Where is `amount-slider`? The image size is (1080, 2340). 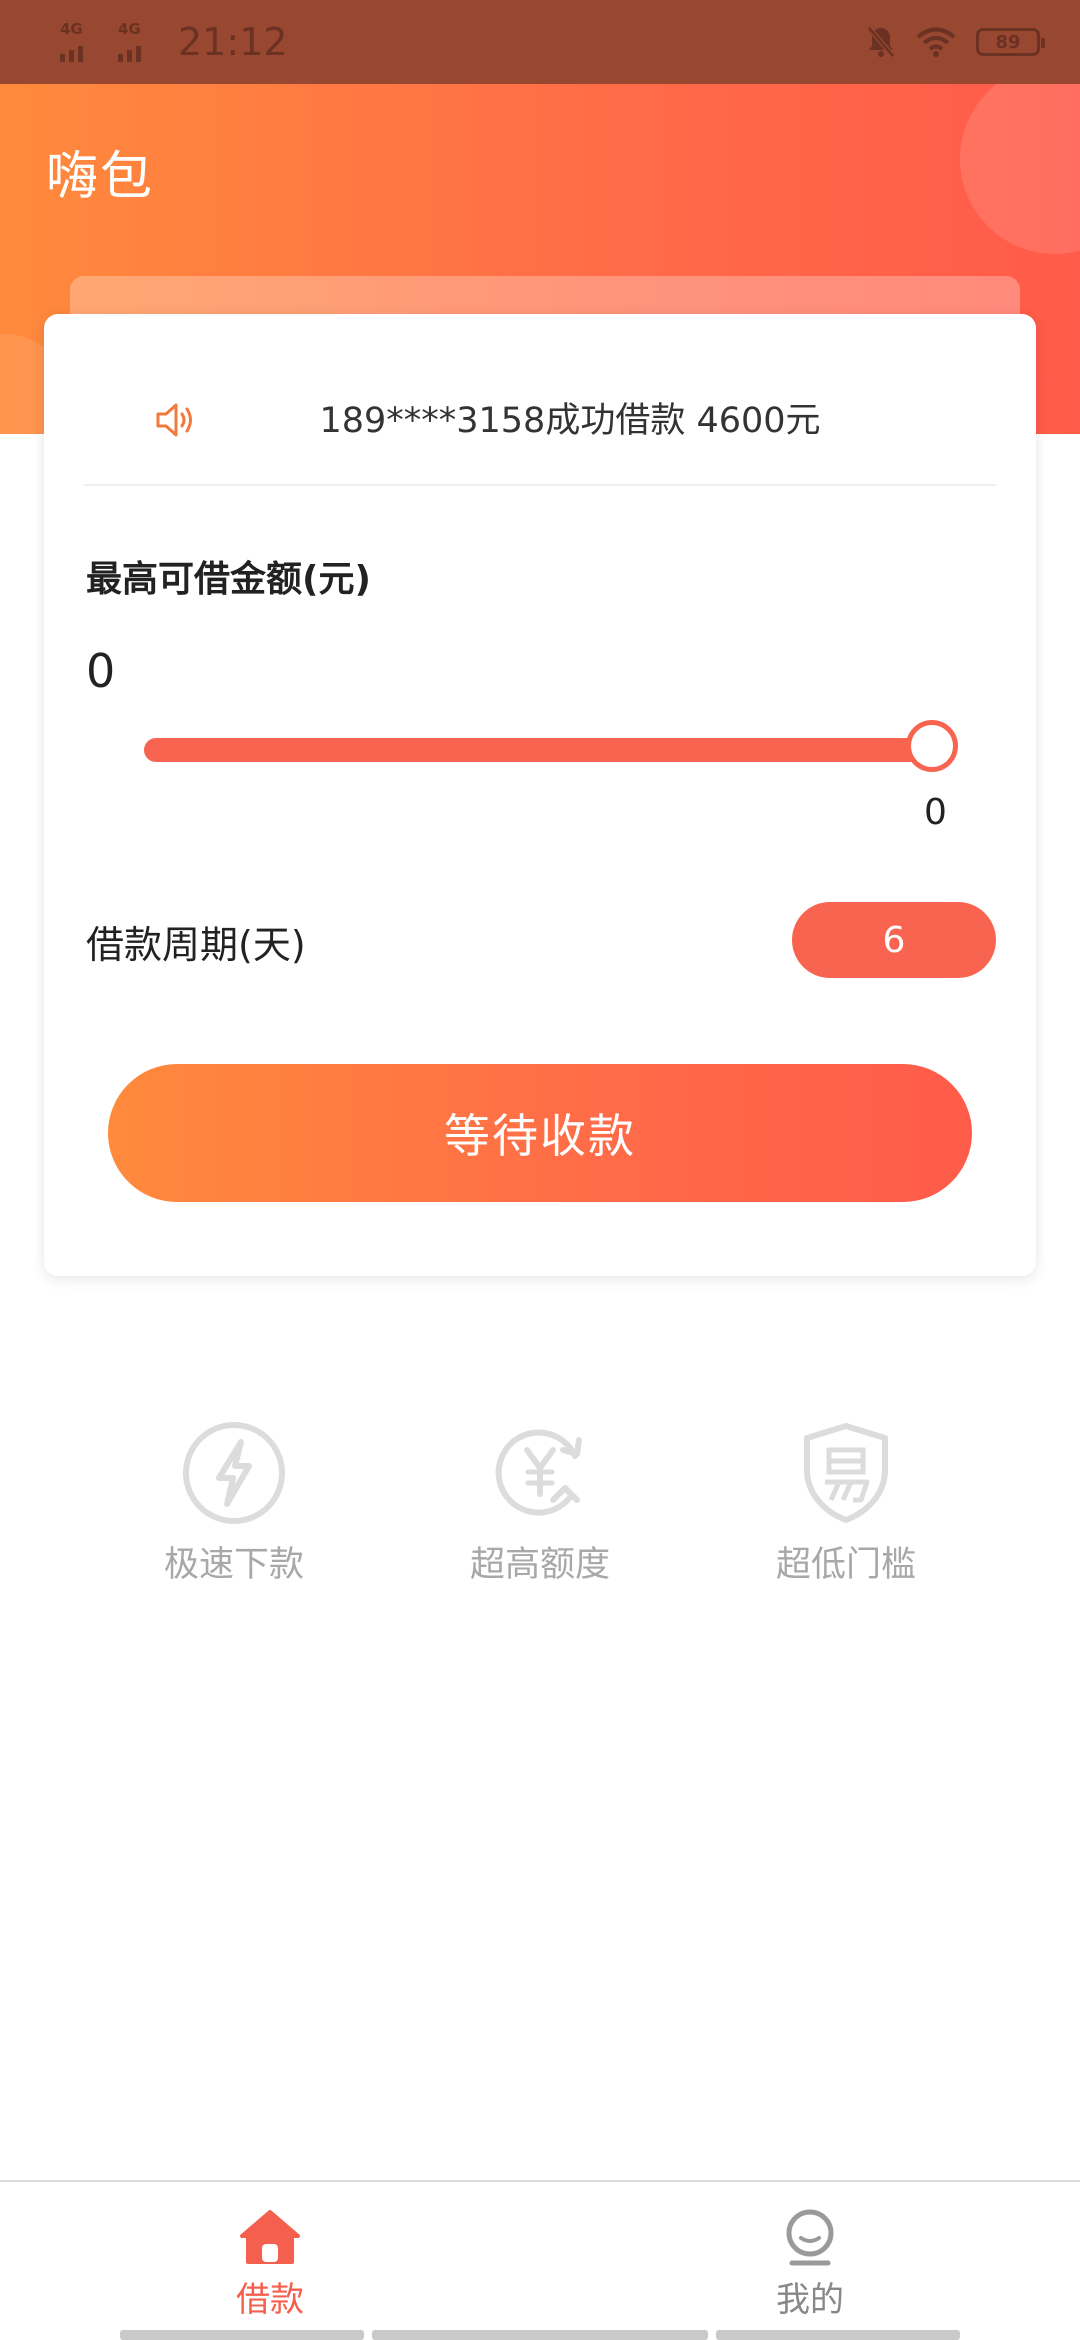 amount-slider is located at coordinates (551, 748).